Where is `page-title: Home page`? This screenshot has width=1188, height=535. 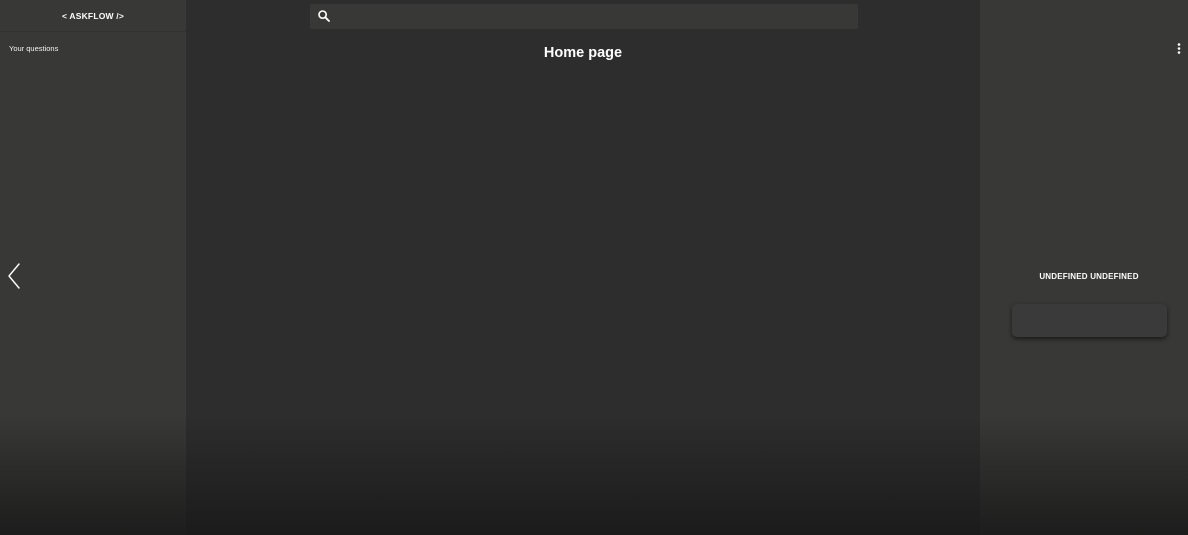
page-title: Home page is located at coordinates (583, 53).